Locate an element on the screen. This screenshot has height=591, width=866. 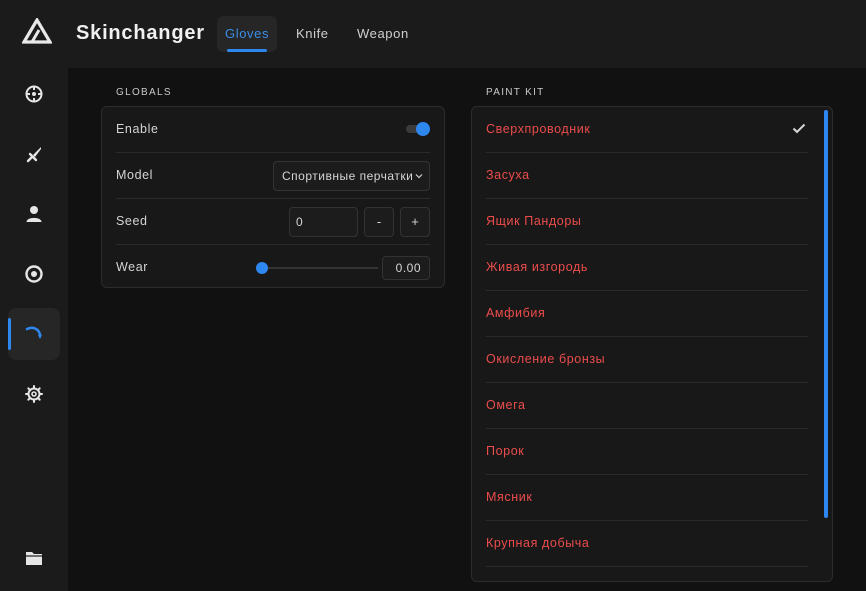
eye-icon is located at coordinates (34, 274).